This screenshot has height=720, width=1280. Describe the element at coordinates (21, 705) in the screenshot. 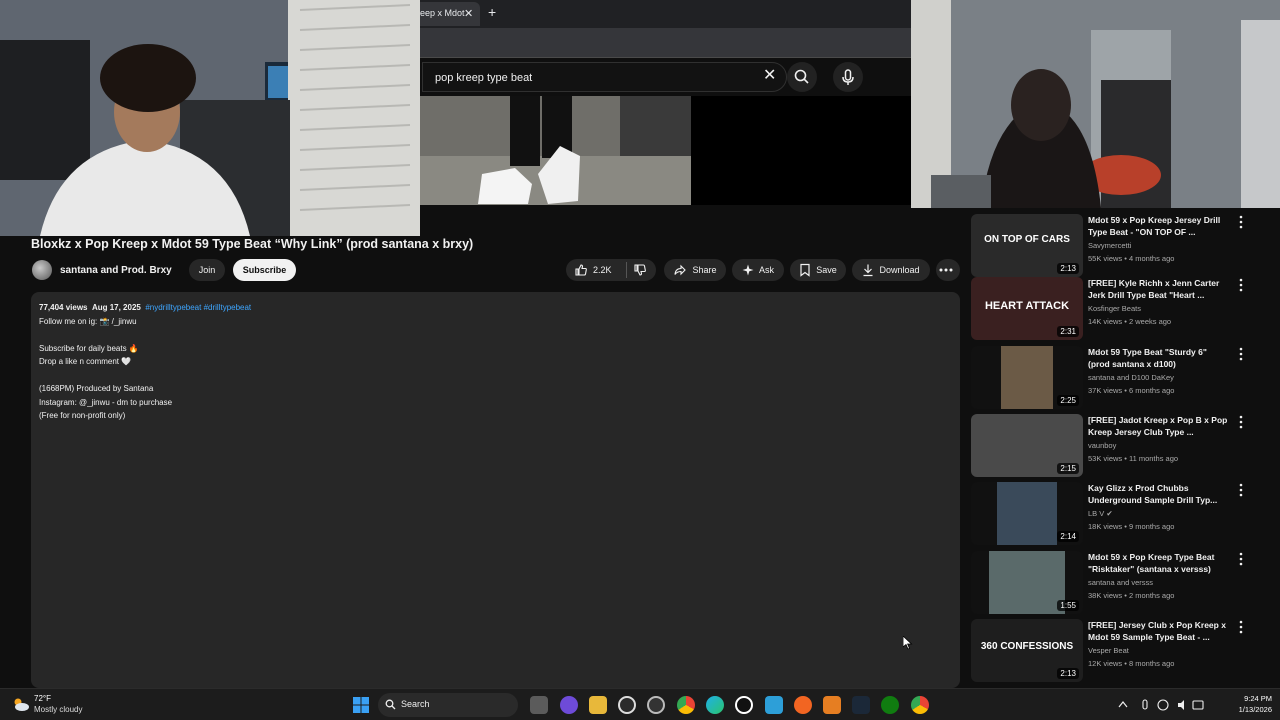

I see `weather-cloudy-icon` at that location.